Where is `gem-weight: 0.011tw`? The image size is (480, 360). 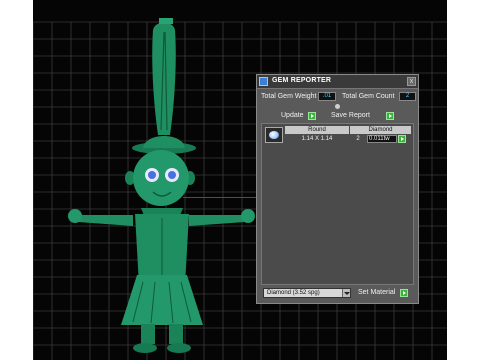 gem-weight: 0.011tw is located at coordinates (382, 139).